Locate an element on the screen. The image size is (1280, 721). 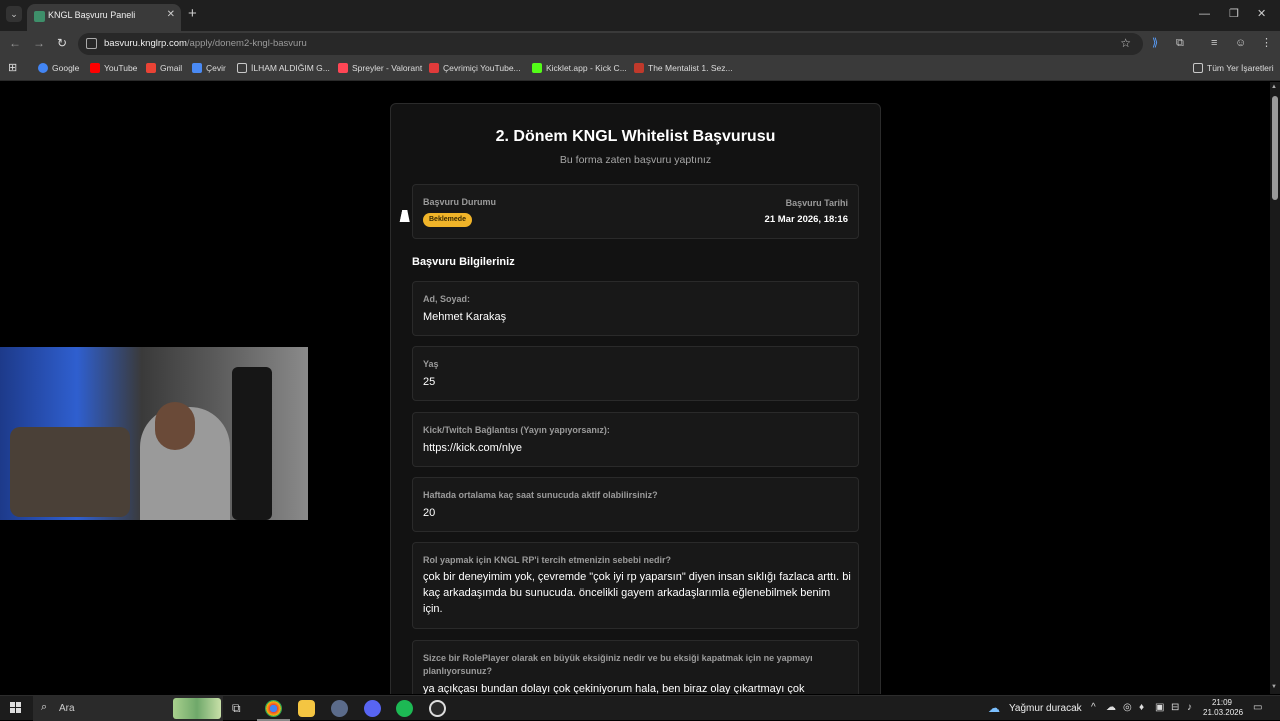
menu-icon: ⋮ is located at coordinates (1266, 43).